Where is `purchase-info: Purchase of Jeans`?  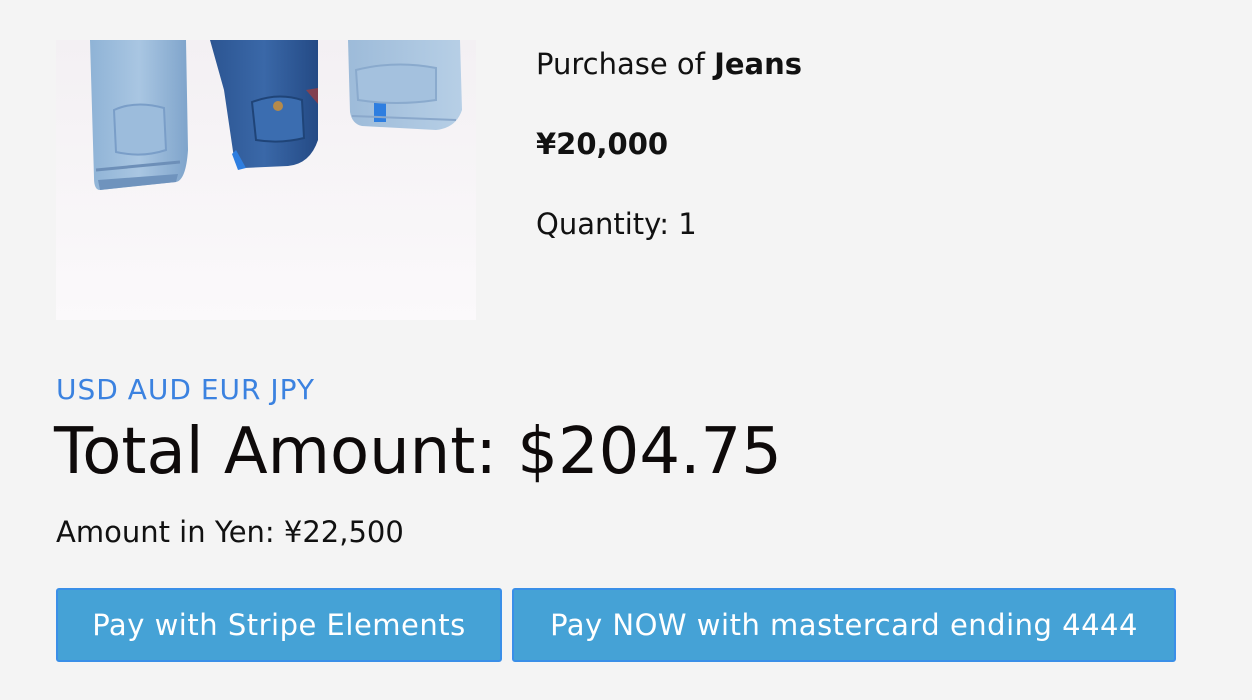
purchase-info: Purchase of Jeans is located at coordinates (669, 64).